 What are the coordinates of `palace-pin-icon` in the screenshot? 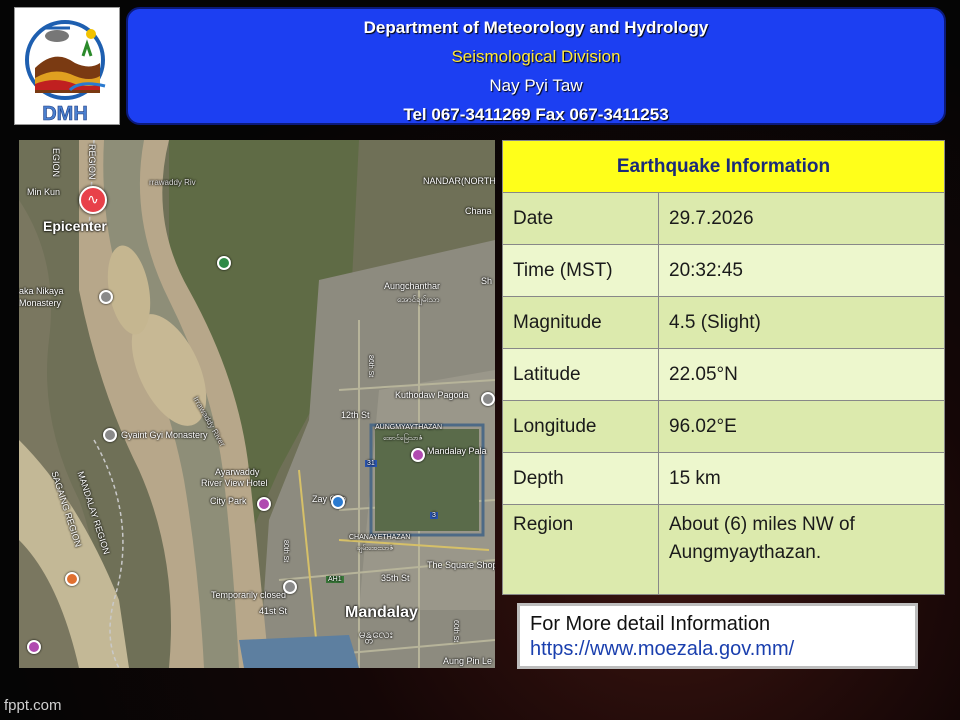 It's located at (418, 455).